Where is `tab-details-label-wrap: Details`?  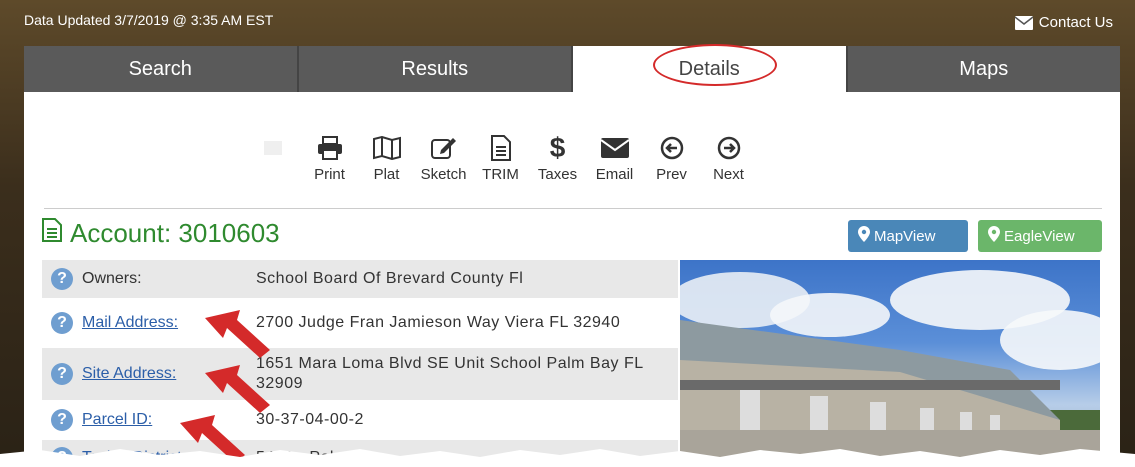 tab-details-label-wrap: Details is located at coordinates (714, 64).